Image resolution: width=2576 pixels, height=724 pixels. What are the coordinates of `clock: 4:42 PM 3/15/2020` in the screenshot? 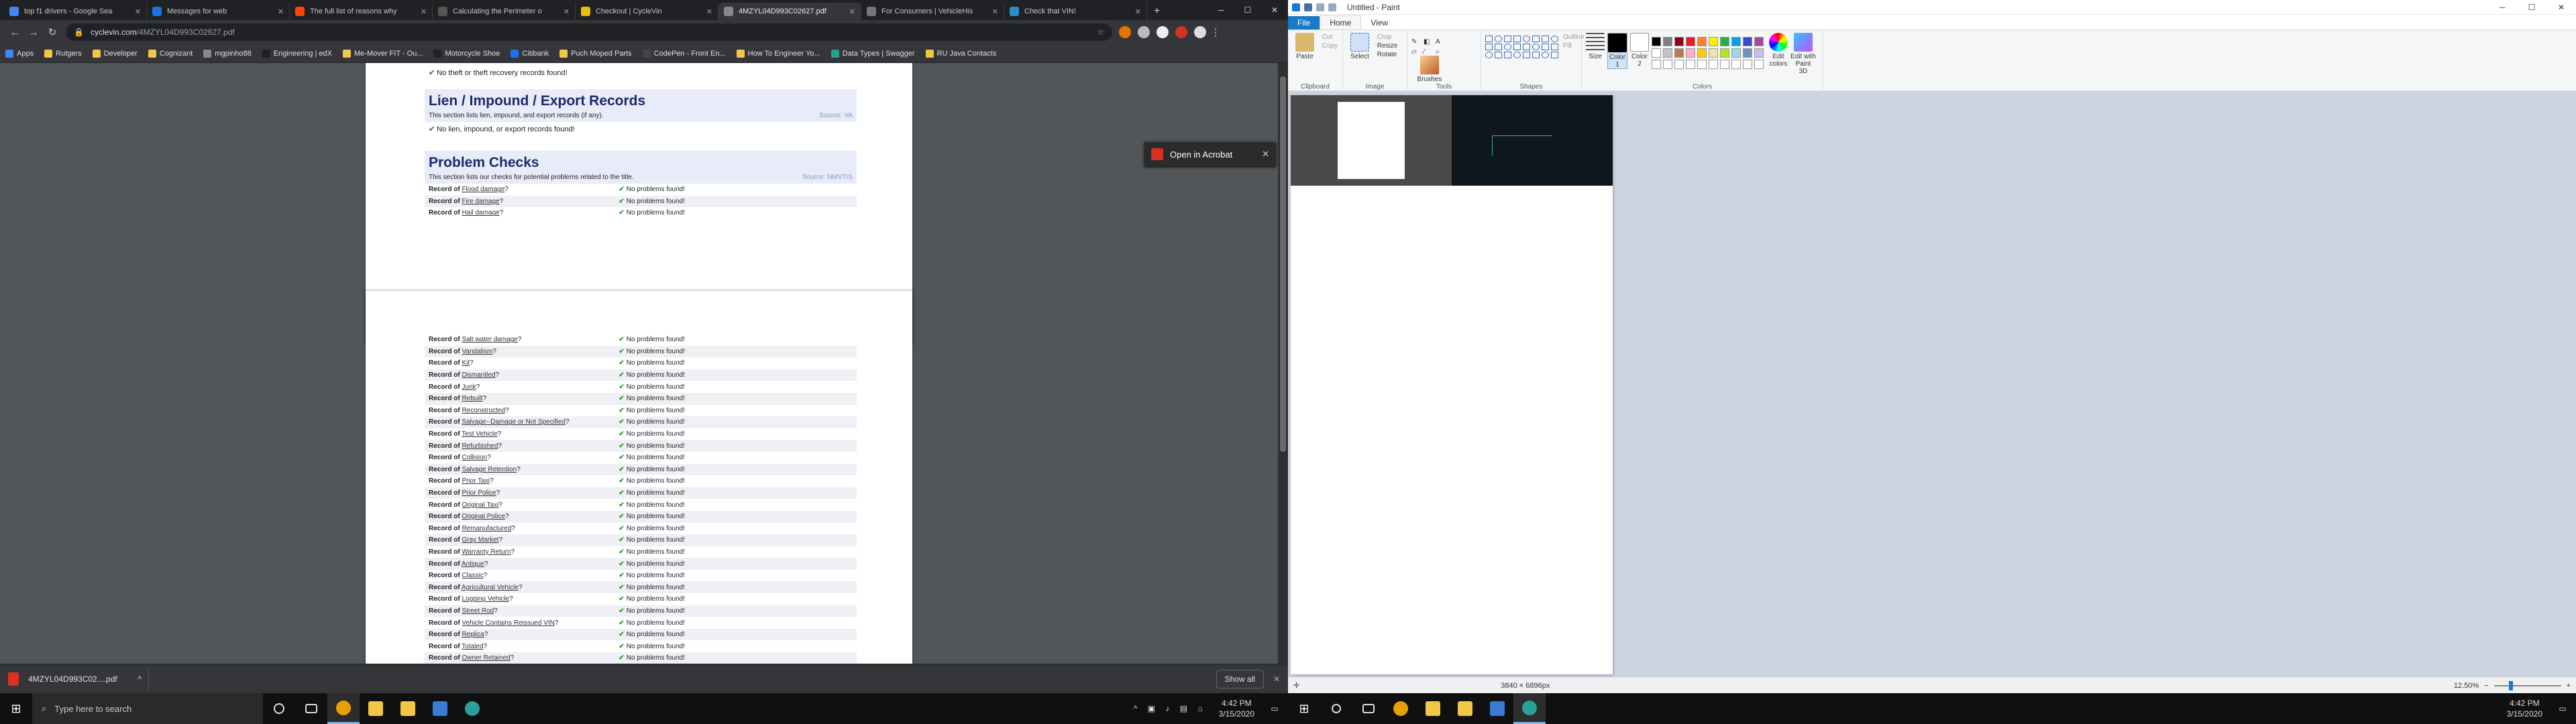 It's located at (2524, 708).